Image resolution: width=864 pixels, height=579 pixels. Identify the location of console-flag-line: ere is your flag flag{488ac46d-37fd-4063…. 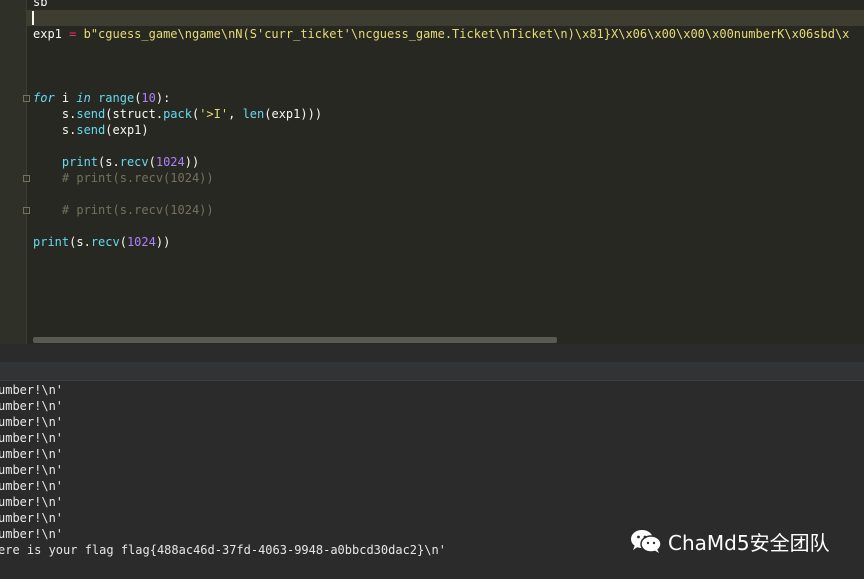
(223, 550).